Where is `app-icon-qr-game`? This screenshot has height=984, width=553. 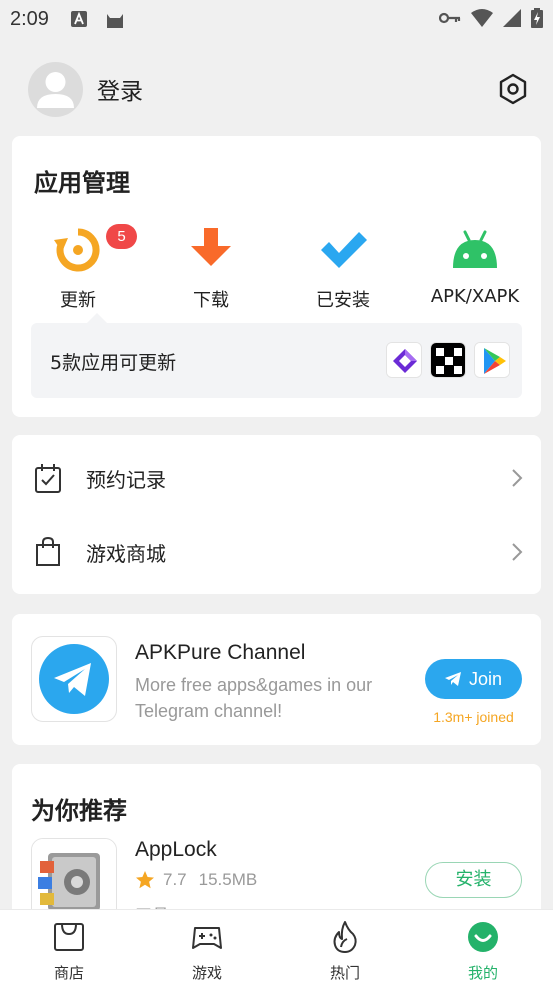 app-icon-qr-game is located at coordinates (448, 360).